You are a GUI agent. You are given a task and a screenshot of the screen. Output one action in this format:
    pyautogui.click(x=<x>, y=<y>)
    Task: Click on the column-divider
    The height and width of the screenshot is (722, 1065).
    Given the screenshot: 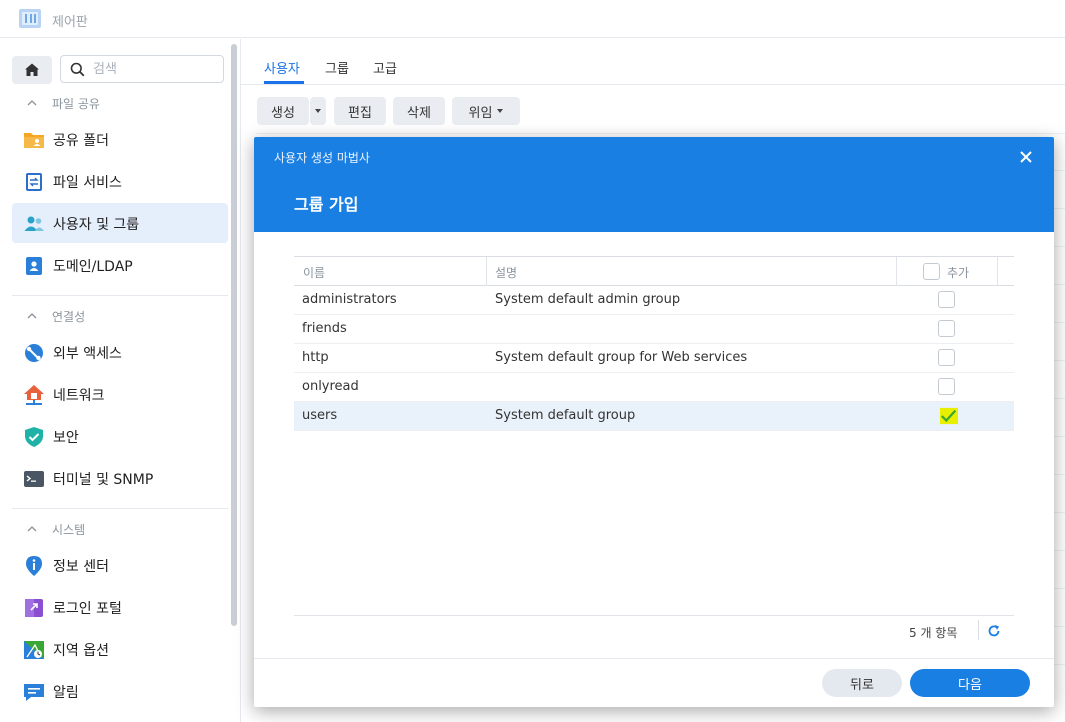 What is the action you would take?
    pyautogui.click(x=896, y=271)
    